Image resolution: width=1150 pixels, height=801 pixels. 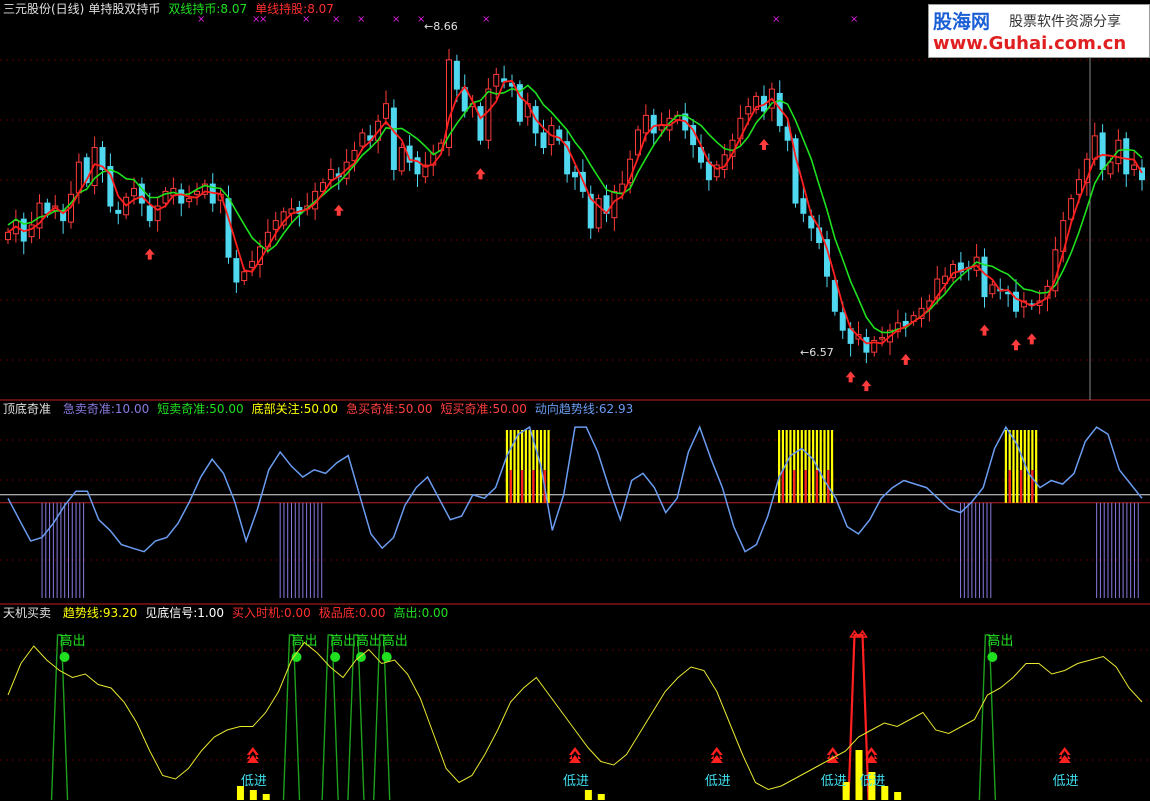 I want to click on dual-line-label: 双线持币:8.07, so click(x=208, y=9).